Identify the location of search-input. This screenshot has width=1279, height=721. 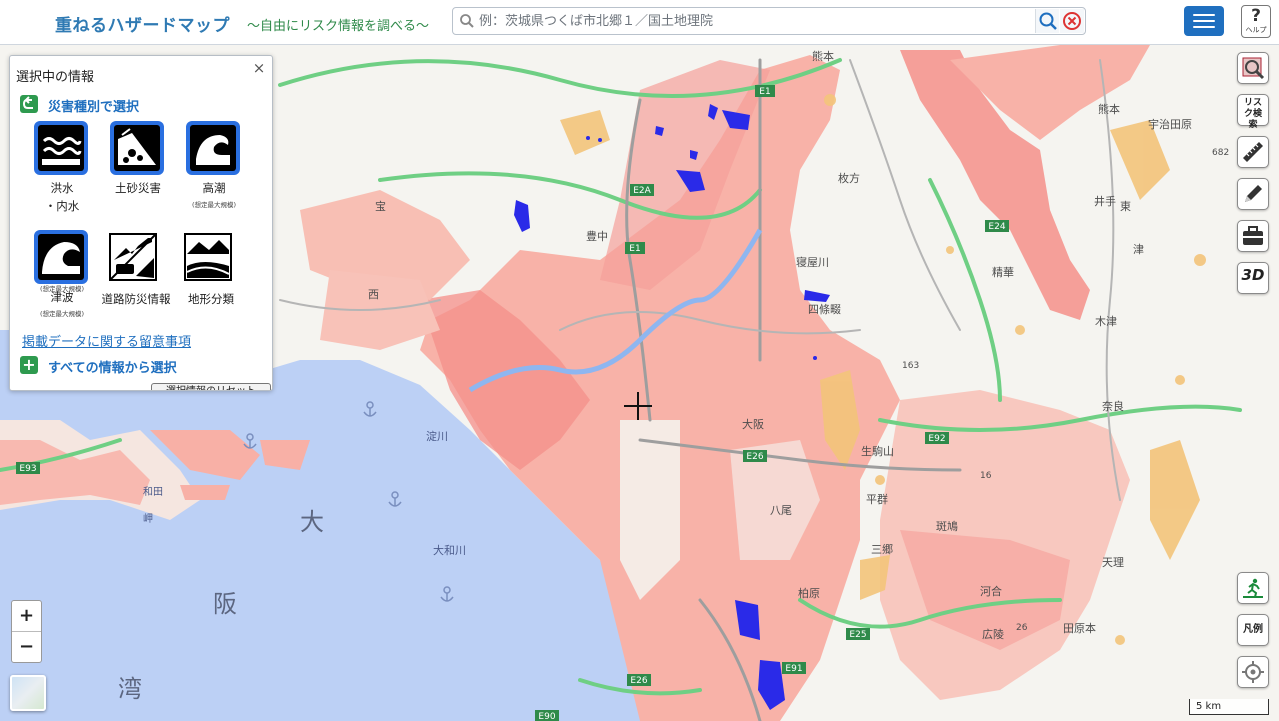
(754, 21).